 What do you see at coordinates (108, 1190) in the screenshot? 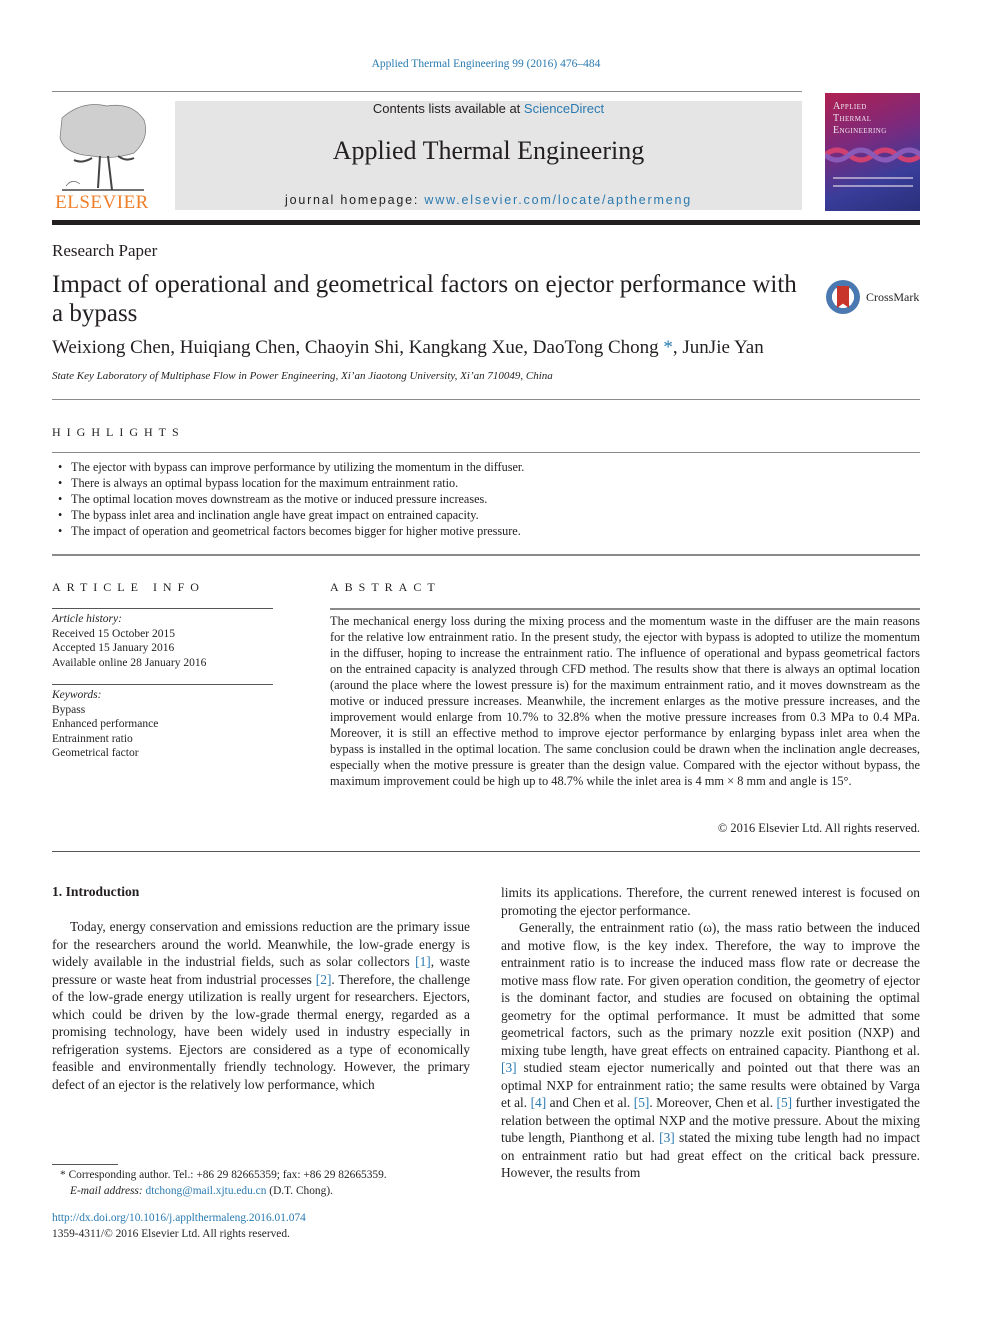
I see `email-label: E-mail address:` at bounding box center [108, 1190].